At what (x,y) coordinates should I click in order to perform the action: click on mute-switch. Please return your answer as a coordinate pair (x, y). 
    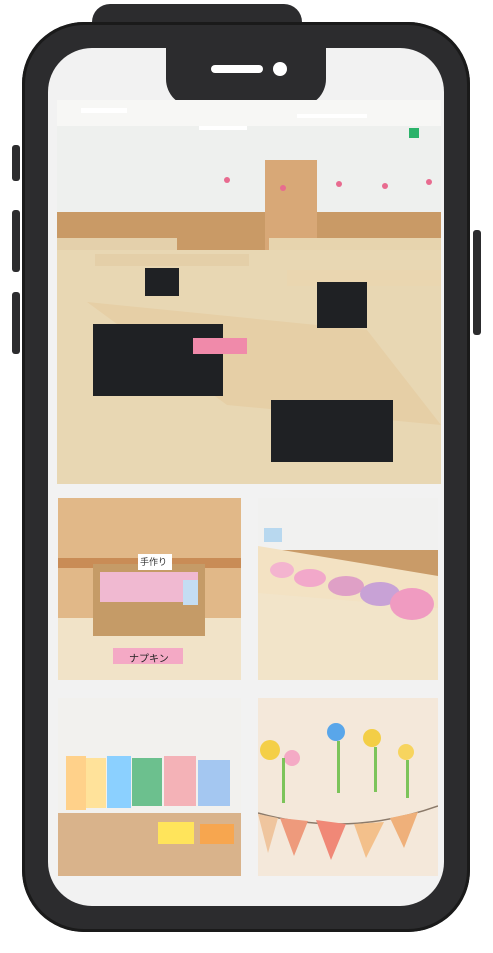
    Looking at the image, I should click on (16, 163).